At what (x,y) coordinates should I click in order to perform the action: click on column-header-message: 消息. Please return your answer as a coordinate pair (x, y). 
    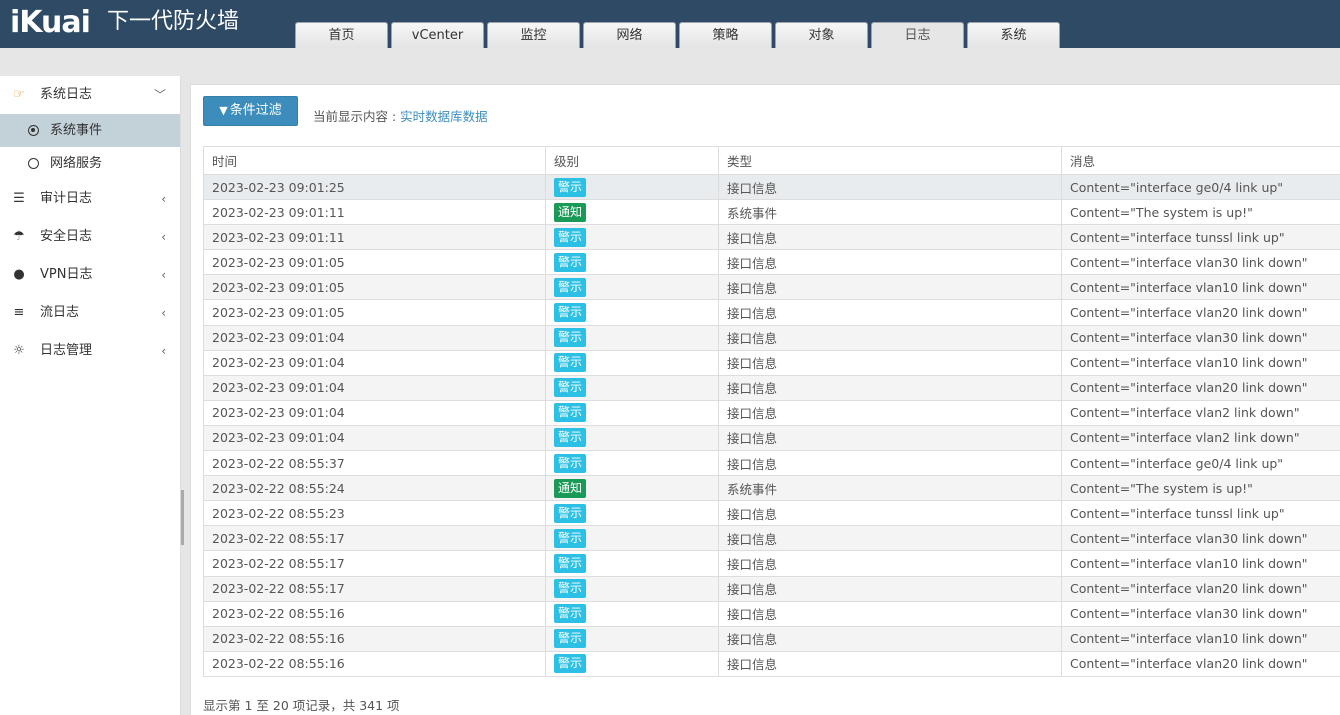
    Looking at the image, I should click on (1200, 160).